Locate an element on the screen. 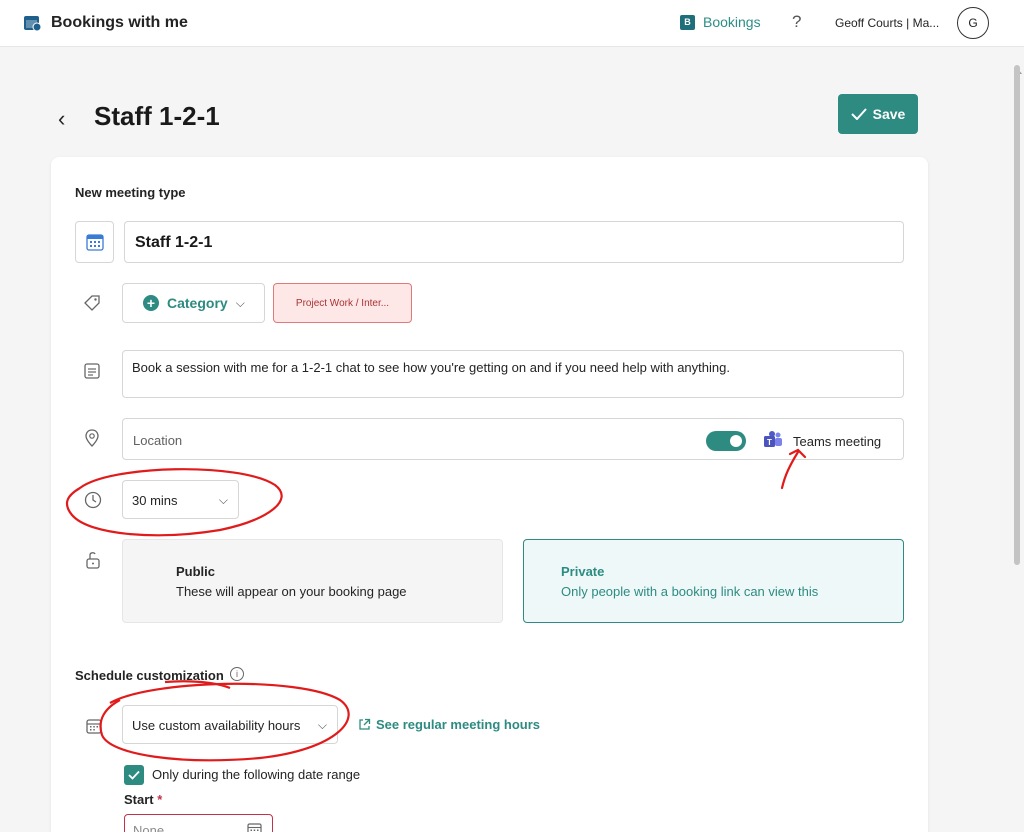 The image size is (1024, 832). calendar-grid-icon is located at coordinates (94, 726).